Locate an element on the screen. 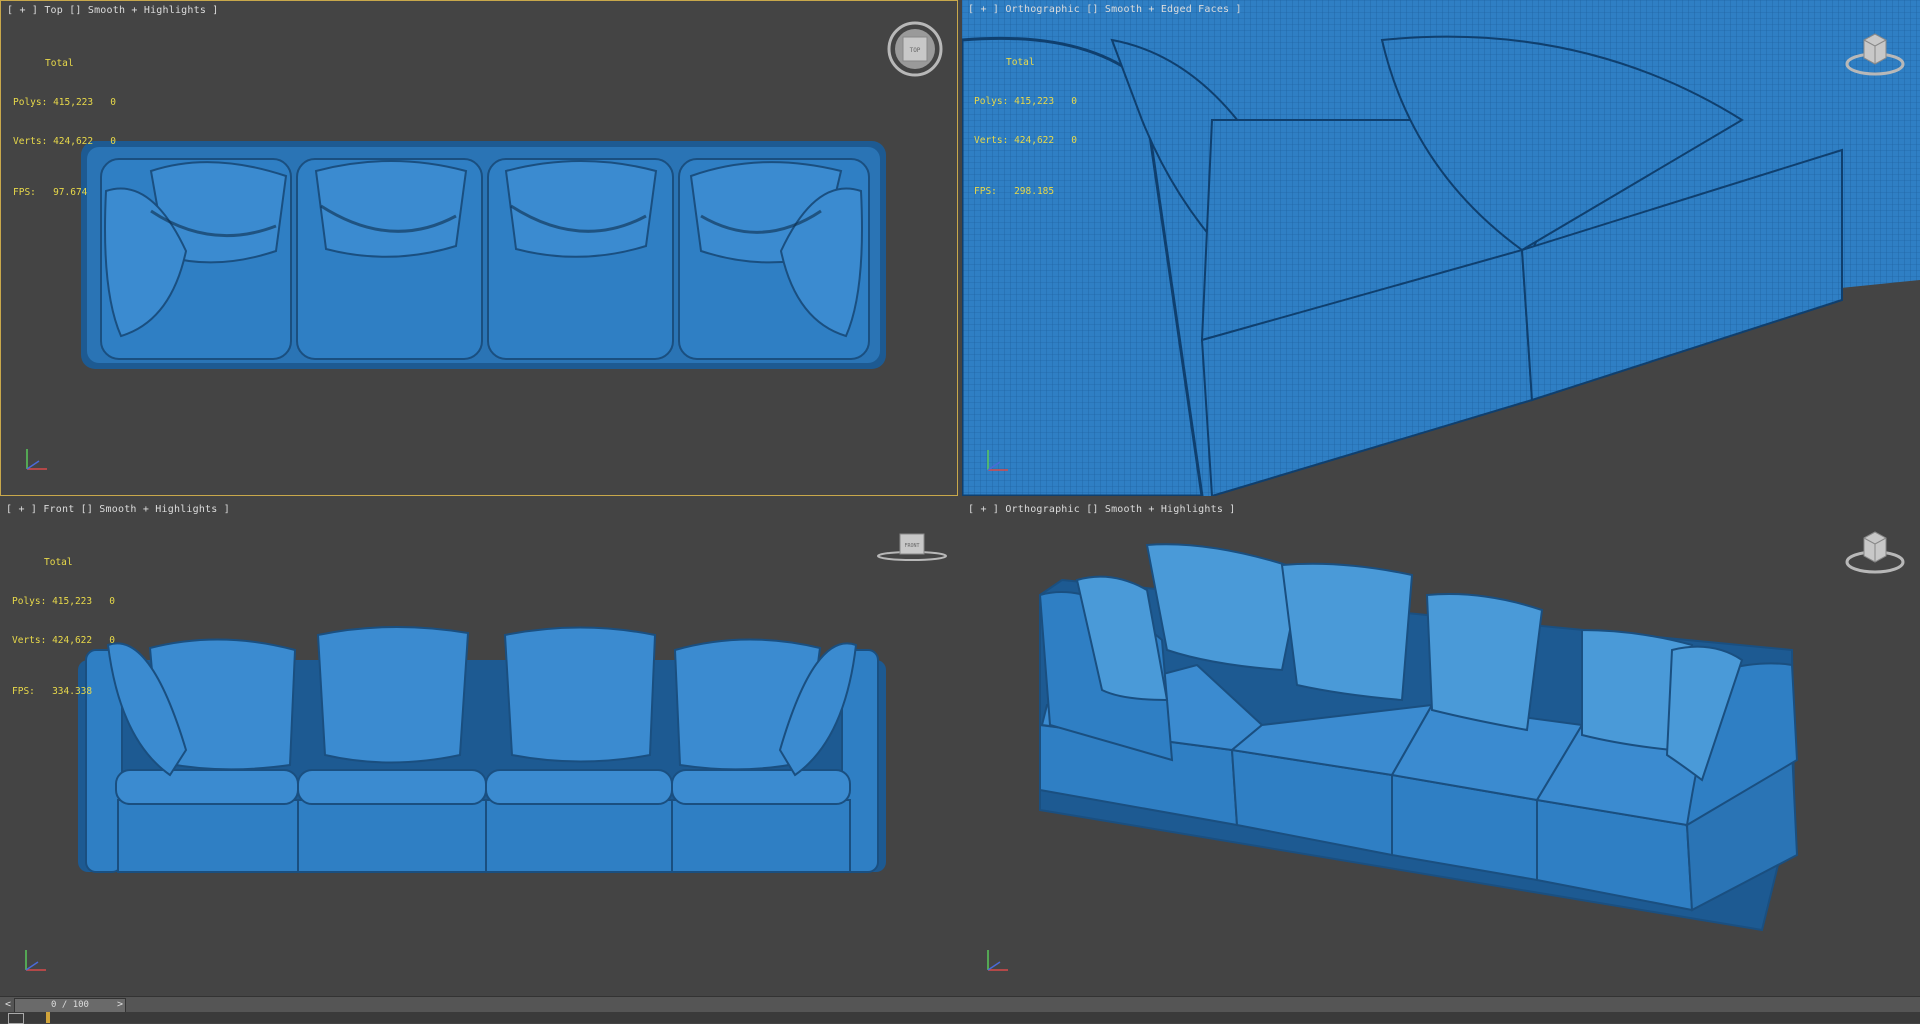  next-frame-button: > is located at coordinates (120, 1004).